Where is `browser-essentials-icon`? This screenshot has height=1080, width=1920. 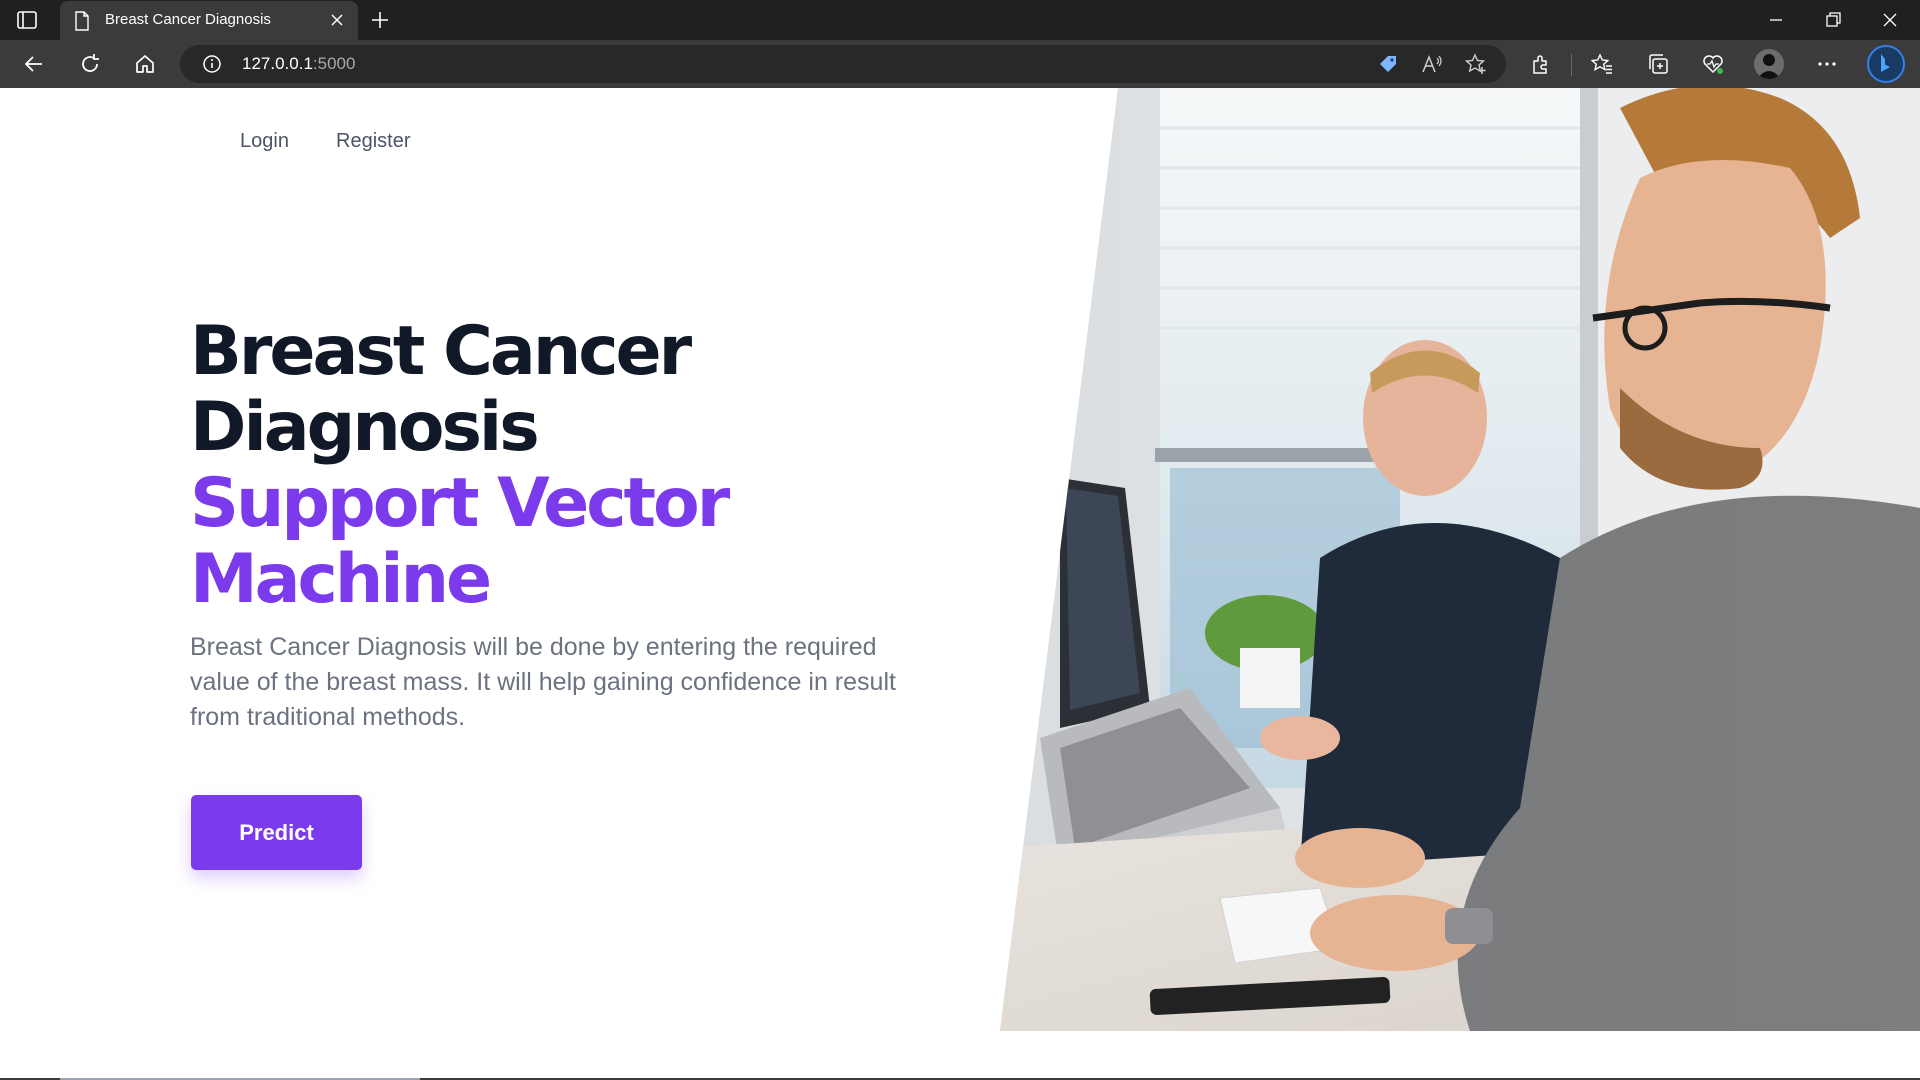 browser-essentials-icon is located at coordinates (1713, 64).